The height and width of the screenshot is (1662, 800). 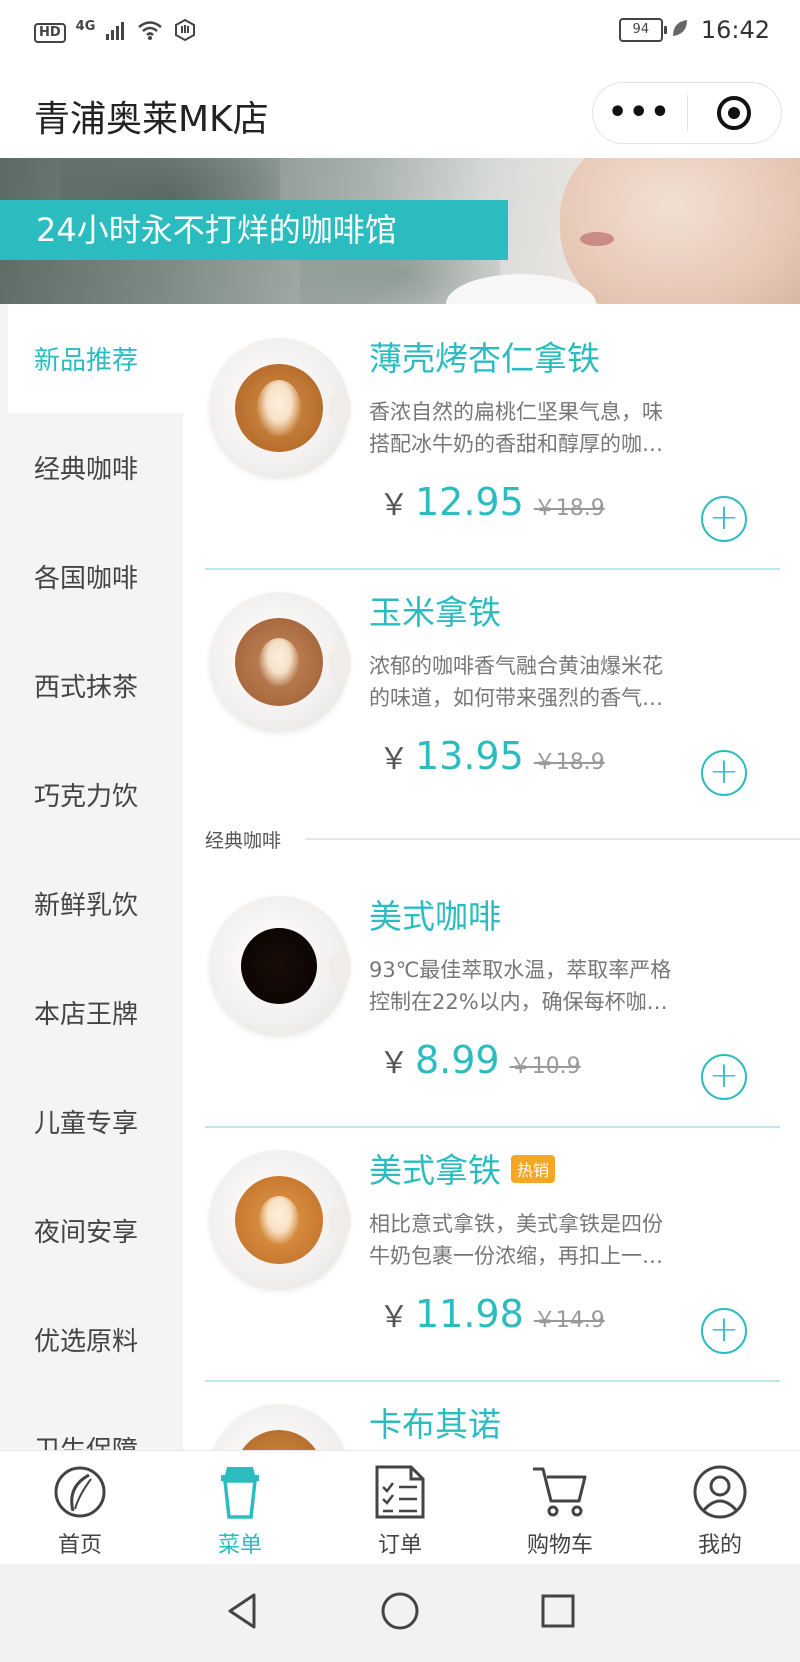 I want to click on sidebar-item-matcha: 西式抹茶, so click(x=87, y=685).